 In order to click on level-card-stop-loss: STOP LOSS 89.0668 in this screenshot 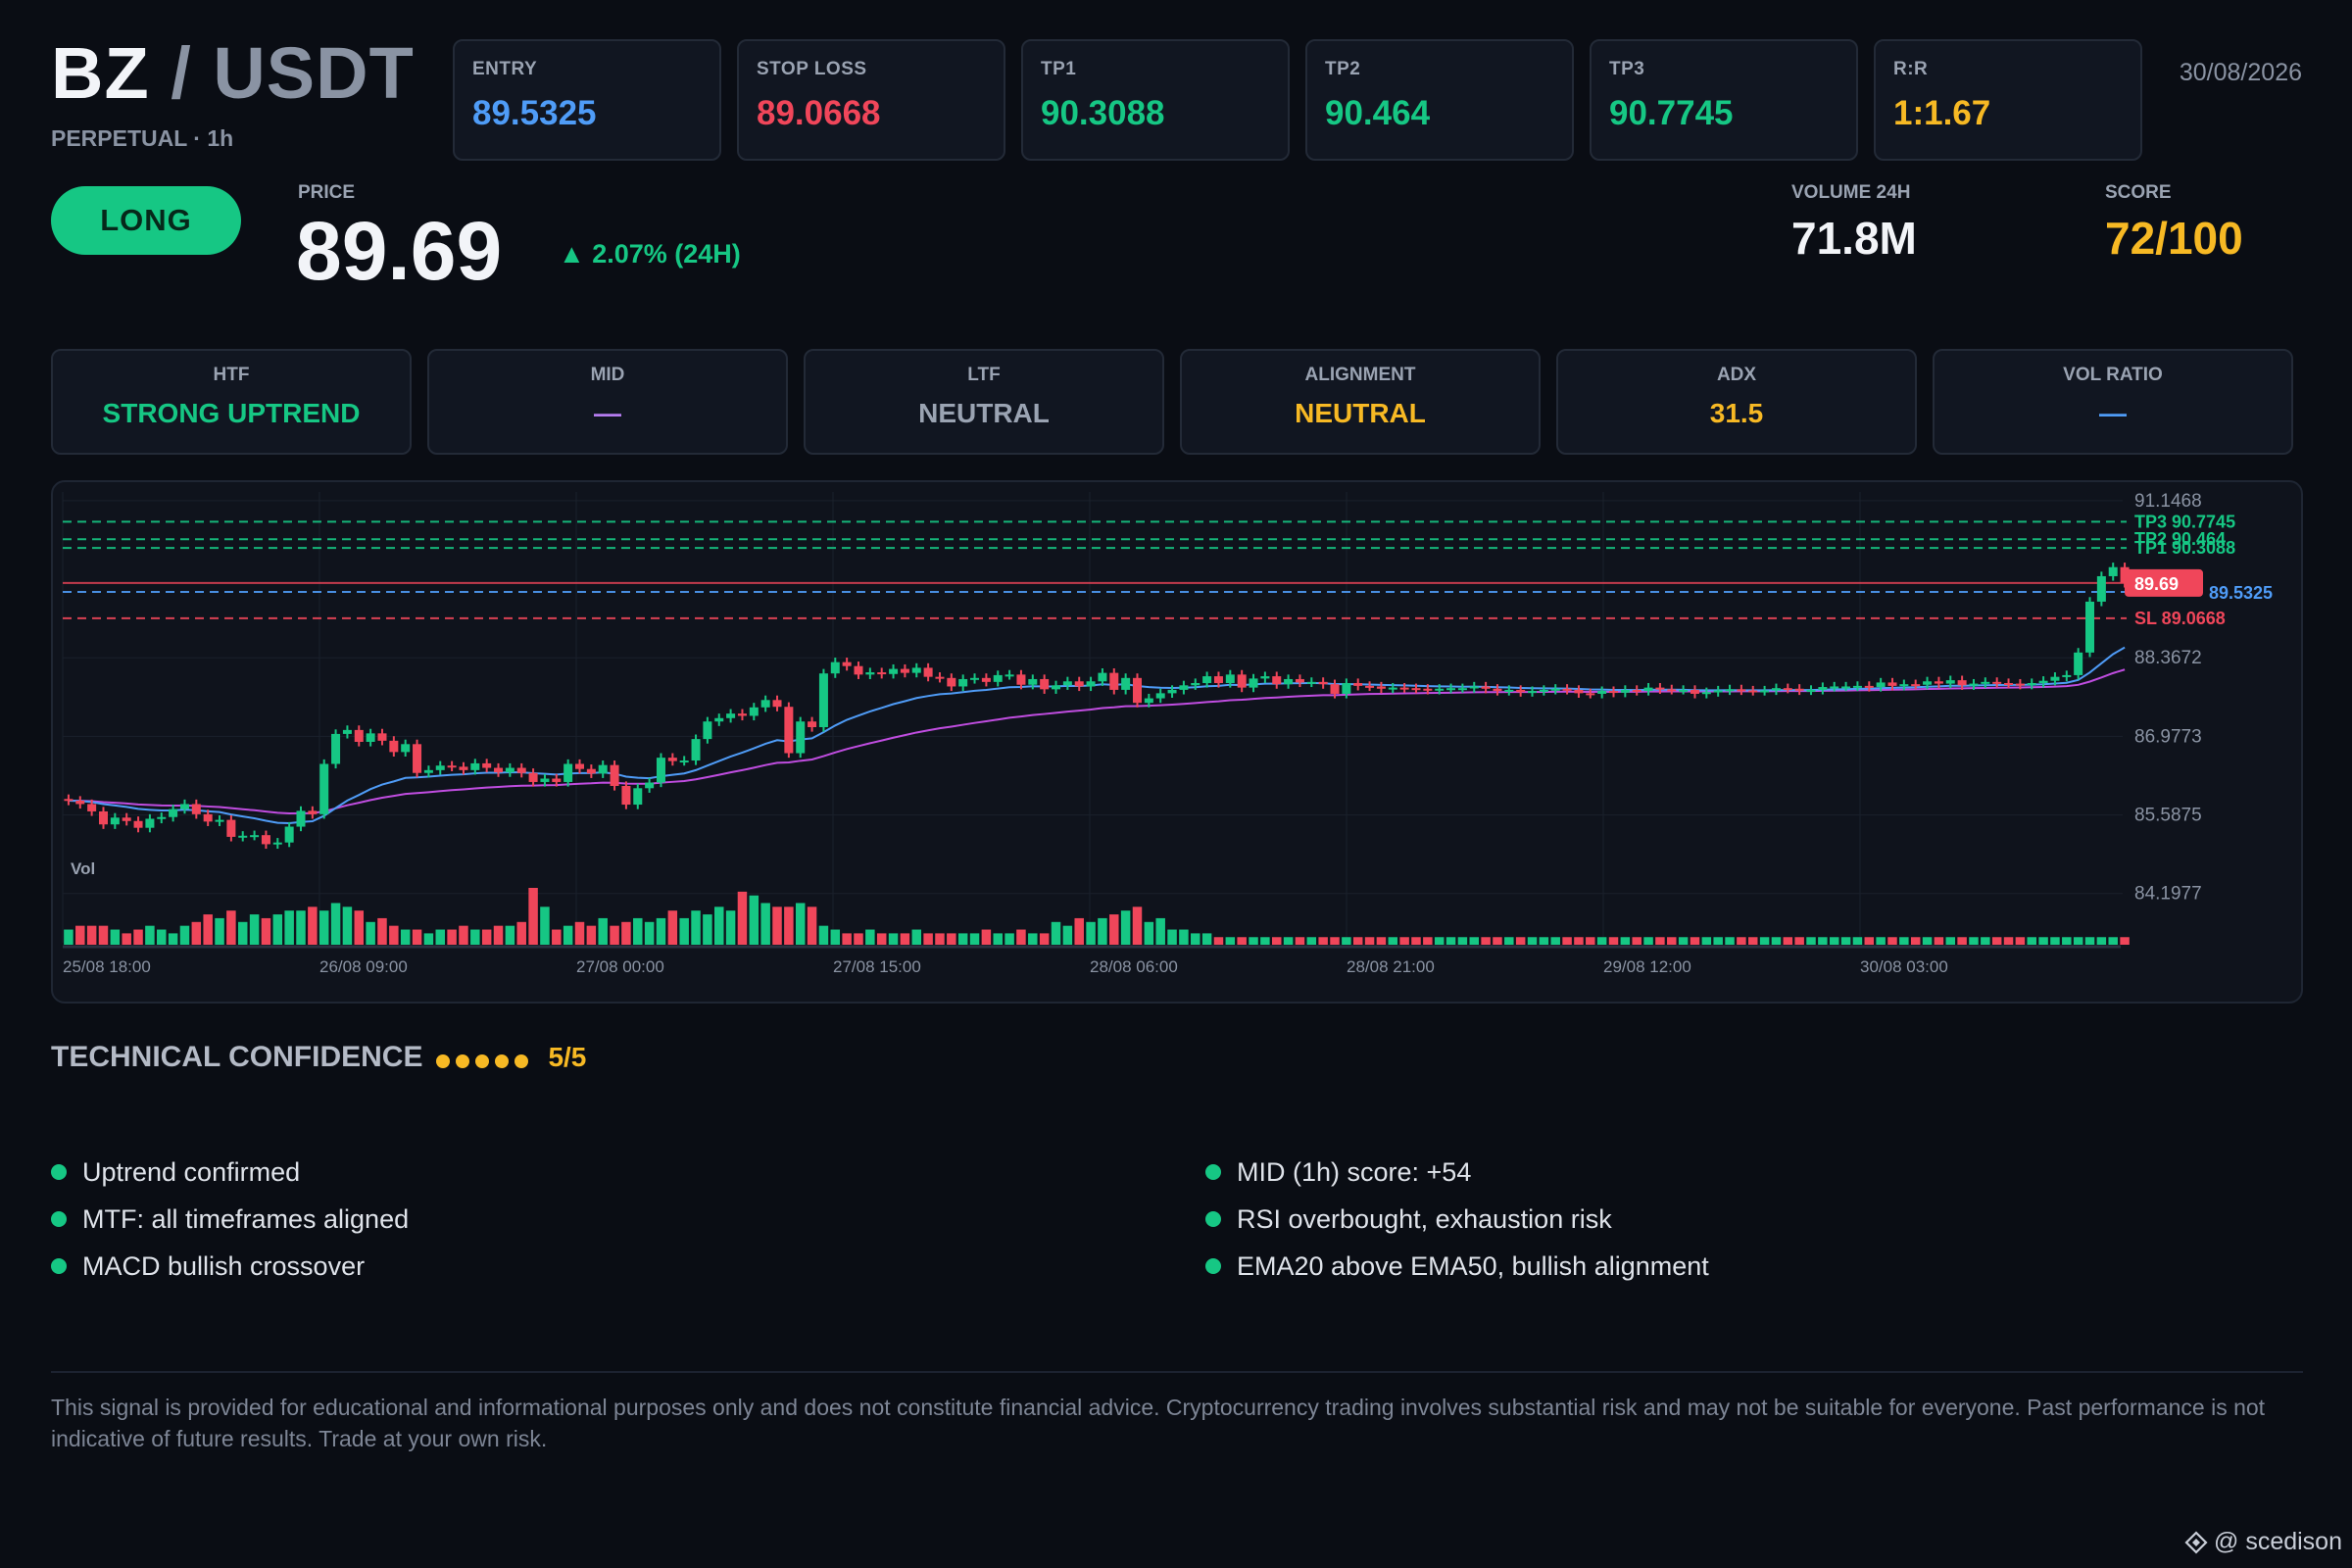, I will do `click(871, 100)`.